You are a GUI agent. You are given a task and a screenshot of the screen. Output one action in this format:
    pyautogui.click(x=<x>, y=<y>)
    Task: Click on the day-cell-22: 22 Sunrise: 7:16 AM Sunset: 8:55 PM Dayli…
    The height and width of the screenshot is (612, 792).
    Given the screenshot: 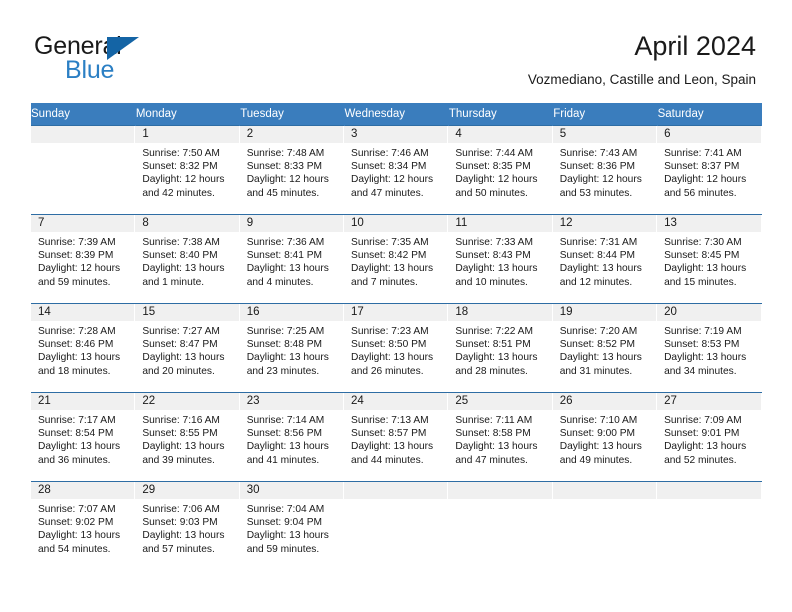 What is the action you would take?
    pyautogui.click(x=187, y=436)
    